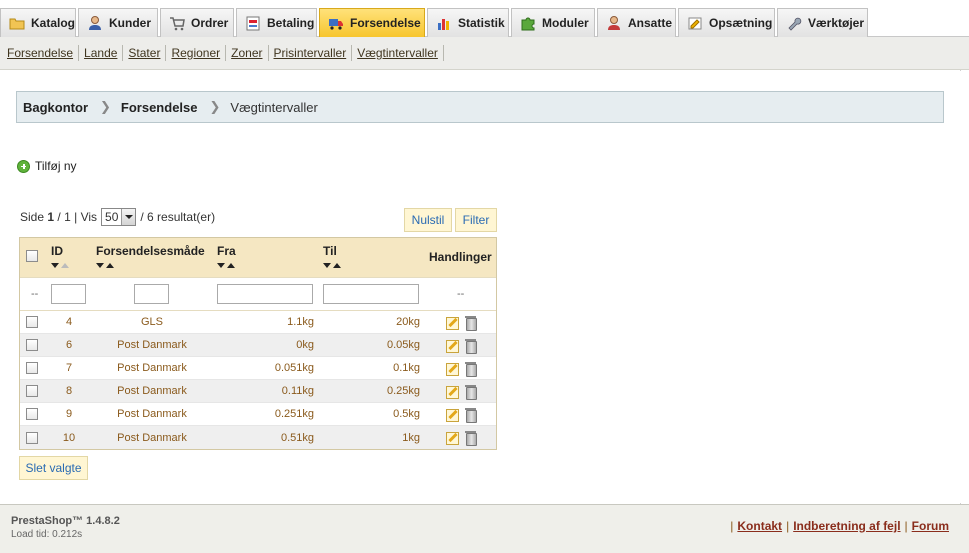  What do you see at coordinates (105, 265) in the screenshot?
I see `sort-method` at bounding box center [105, 265].